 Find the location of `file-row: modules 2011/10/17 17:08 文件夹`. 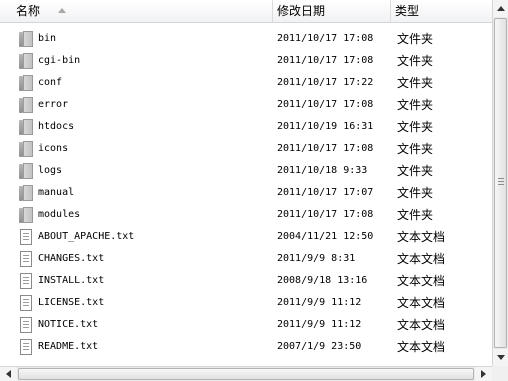

file-row: modules 2011/10/17 17:08 文件夹 is located at coordinates (246, 215).